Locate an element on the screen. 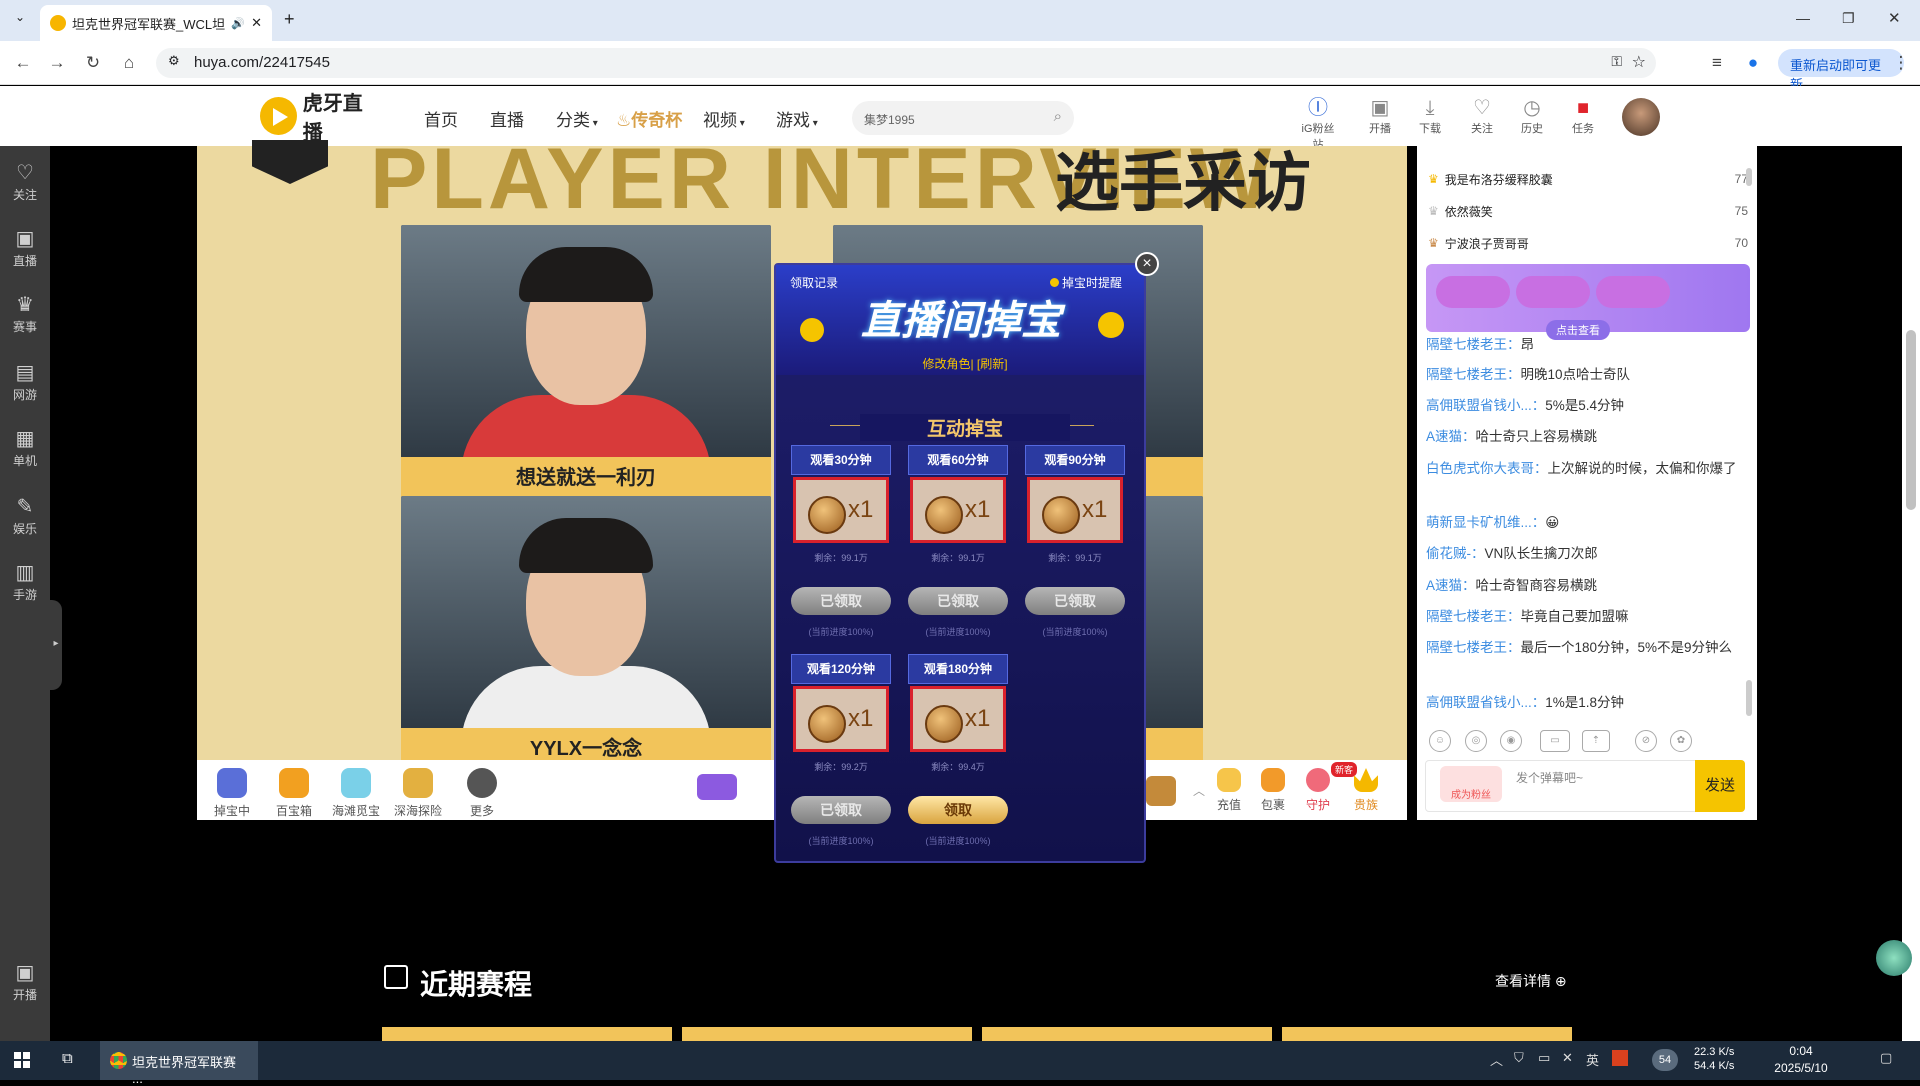 The image size is (1920, 1086). notification-icon: ▢ is located at coordinates (1886, 1058).